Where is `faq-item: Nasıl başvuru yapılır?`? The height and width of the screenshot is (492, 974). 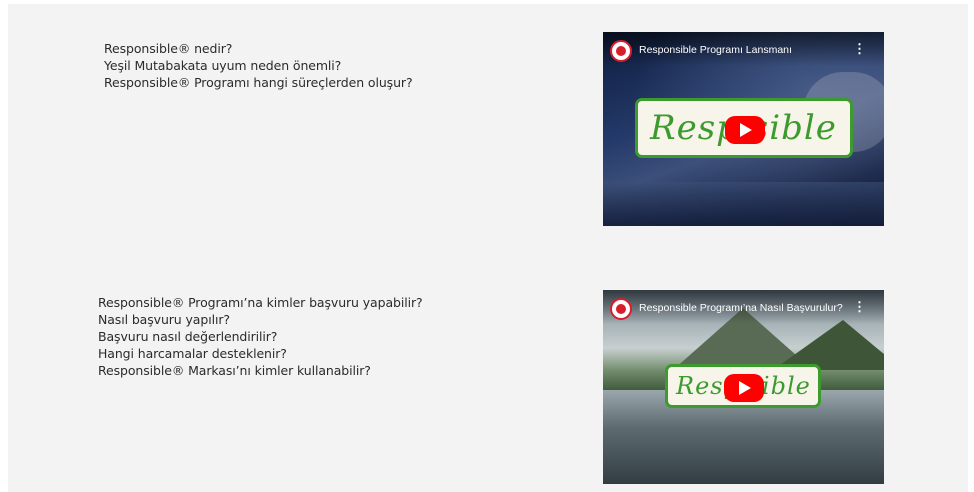 faq-item: Nasıl başvuru yapılır? is located at coordinates (164, 319).